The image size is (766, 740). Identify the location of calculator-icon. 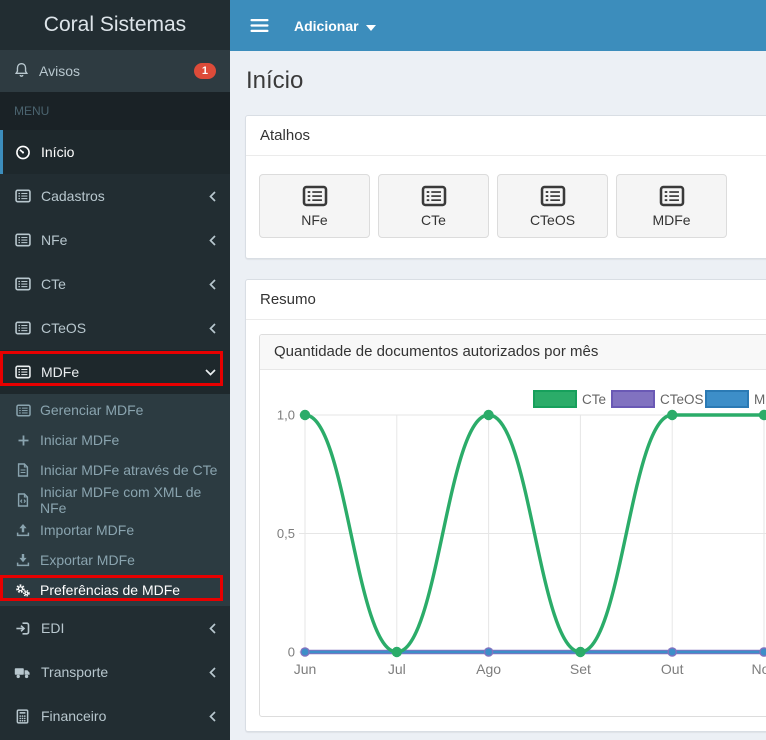
(22, 716).